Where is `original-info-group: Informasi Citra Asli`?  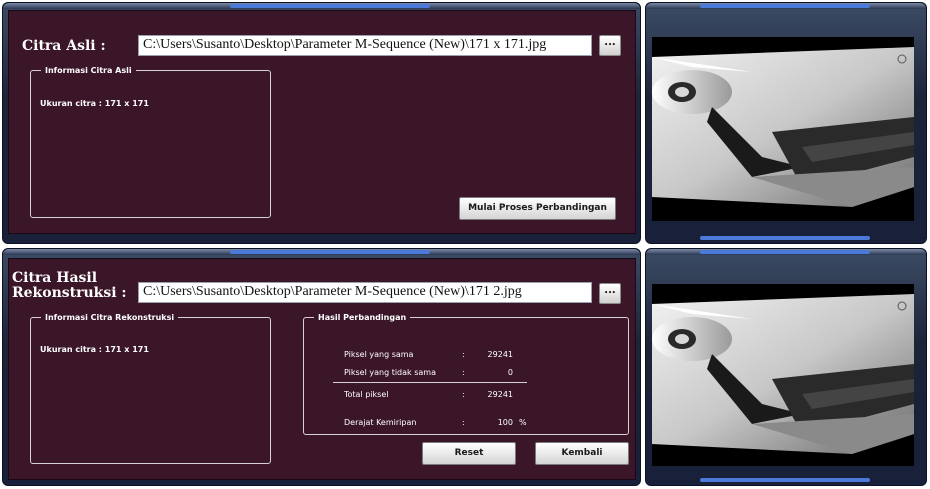 original-info-group: Informasi Citra Asli is located at coordinates (150, 142).